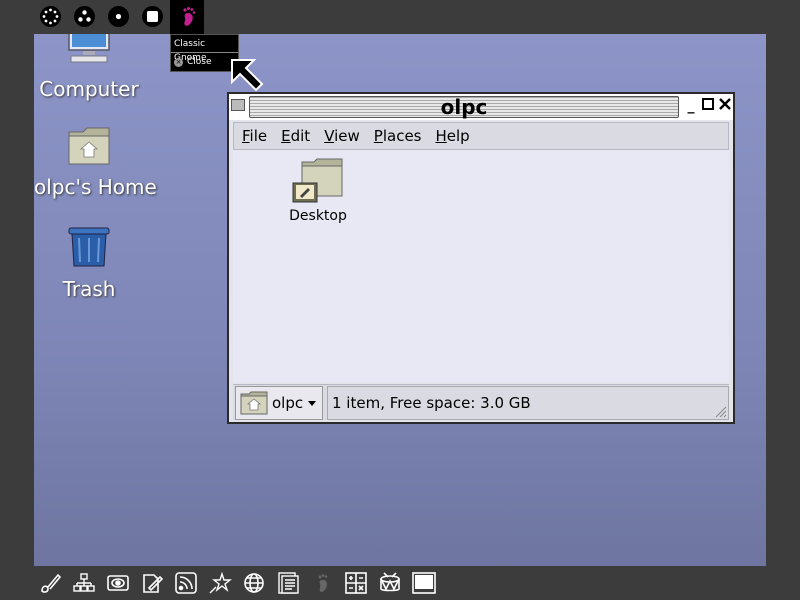 The image size is (800, 600). Describe the element at coordinates (288, 402) in the screenshot. I see `location-label: olpc` at that location.